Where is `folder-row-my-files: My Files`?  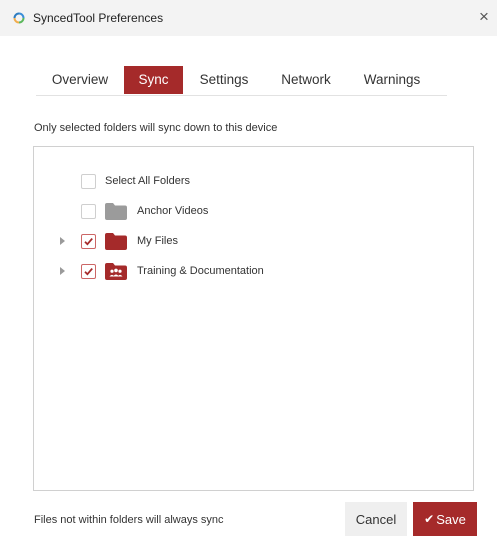 folder-row-my-files: My Files is located at coordinates (253, 242).